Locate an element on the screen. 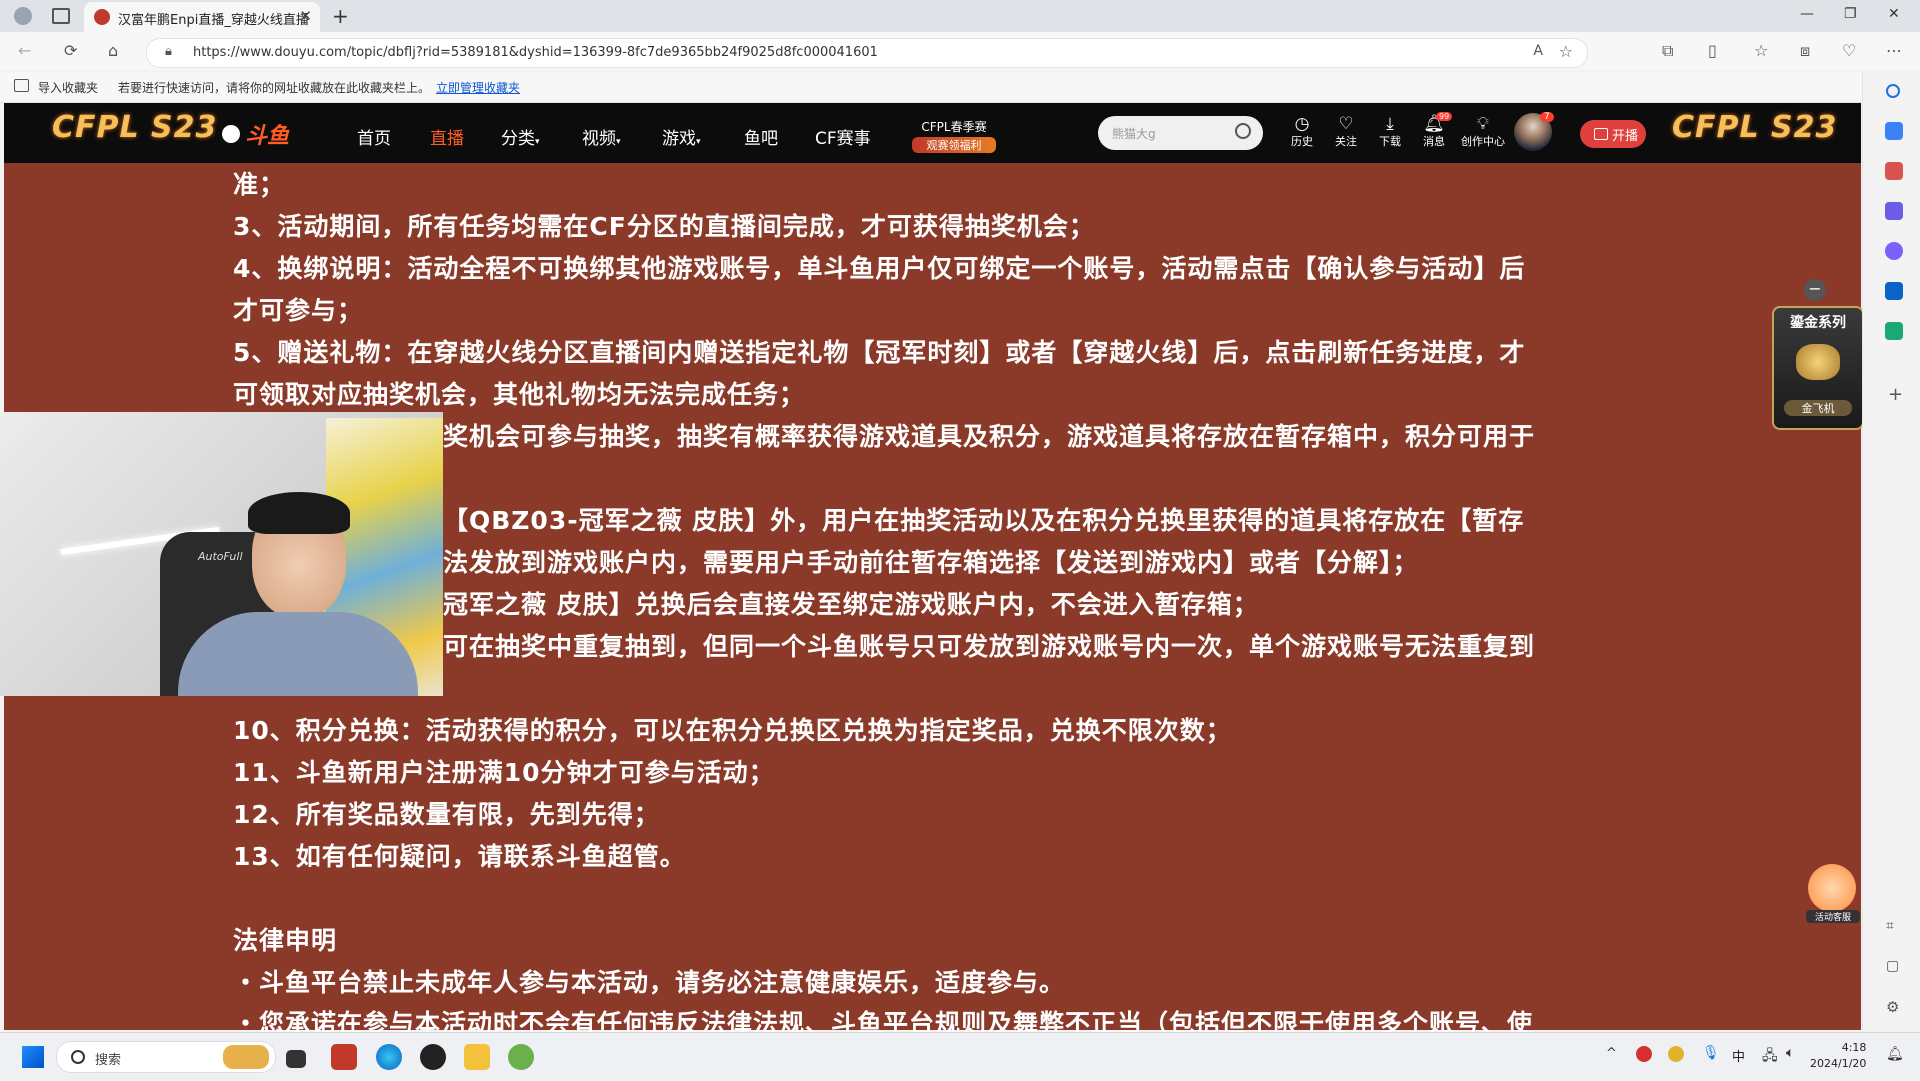  favorite-star-icon: ☆ is located at coordinates (1566, 51).